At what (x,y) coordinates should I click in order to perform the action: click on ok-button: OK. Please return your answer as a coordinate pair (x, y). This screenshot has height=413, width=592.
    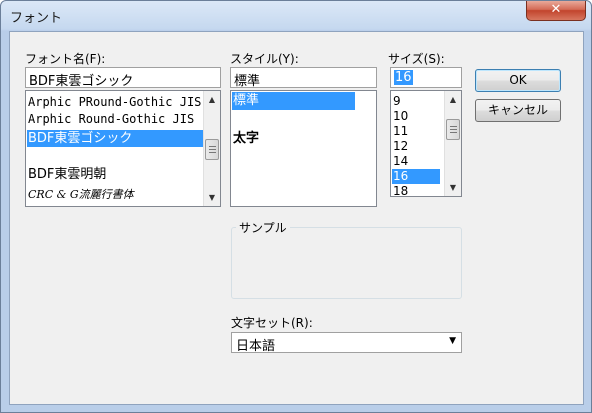
    Looking at the image, I should click on (518, 80).